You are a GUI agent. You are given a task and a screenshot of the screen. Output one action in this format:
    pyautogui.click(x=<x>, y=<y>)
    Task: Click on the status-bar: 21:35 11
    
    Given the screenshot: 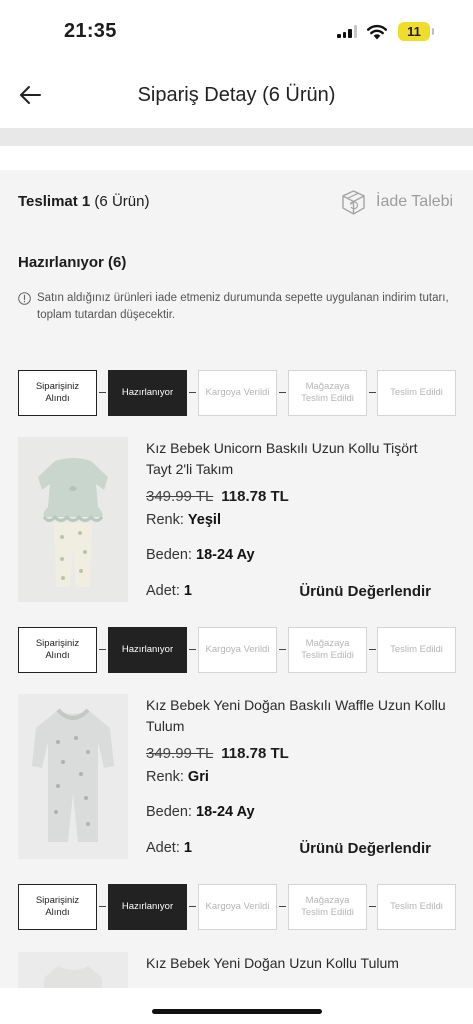 What is the action you would take?
    pyautogui.click(x=236, y=31)
    